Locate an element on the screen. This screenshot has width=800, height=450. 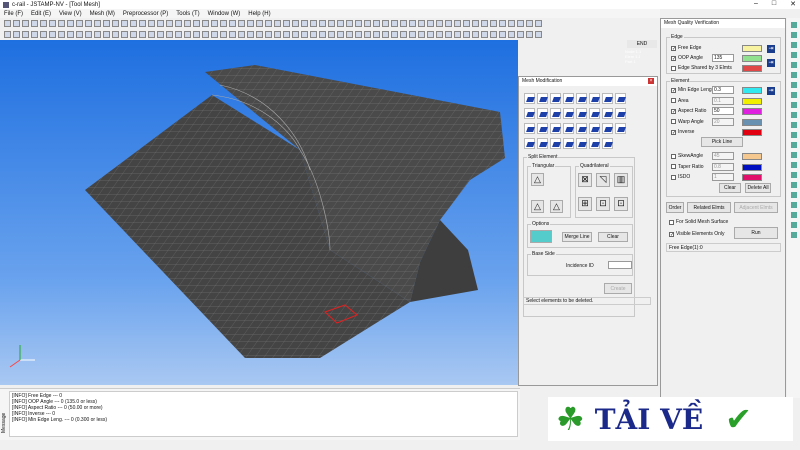
split-tri-1-button: △ is located at coordinates (537, 179).